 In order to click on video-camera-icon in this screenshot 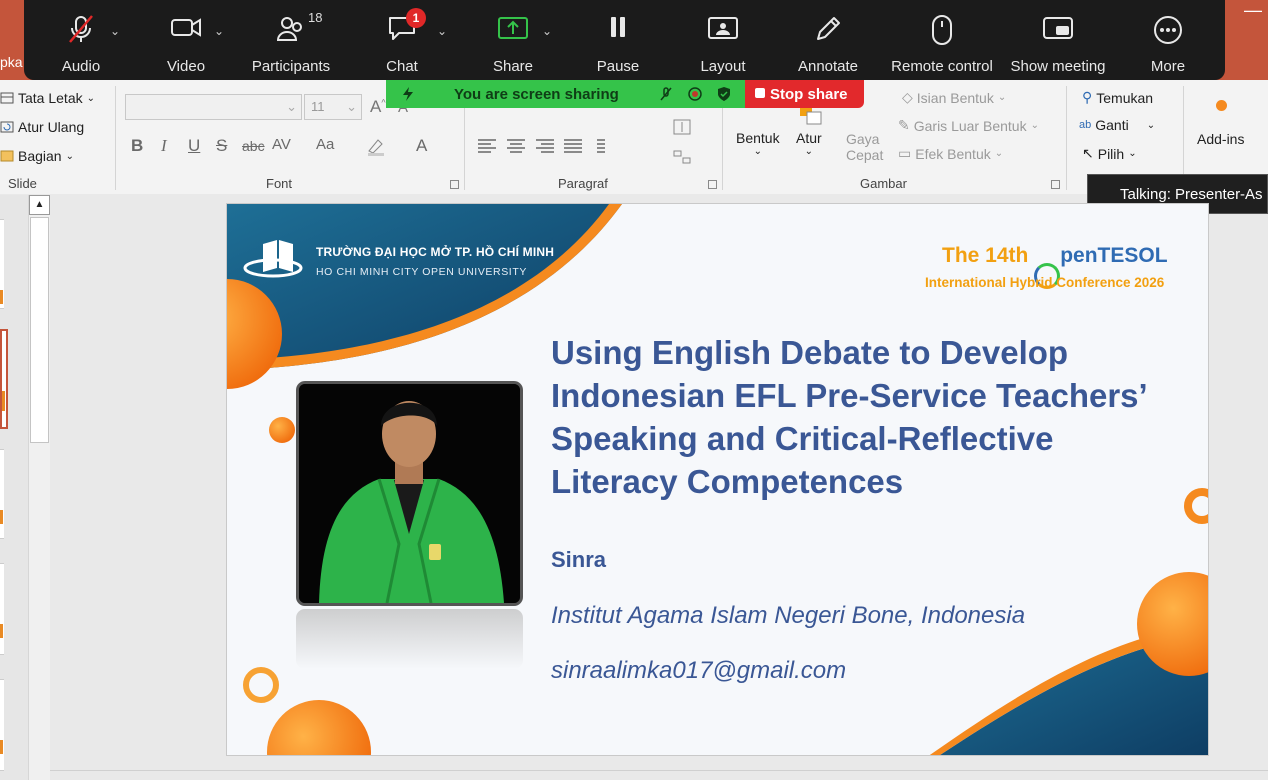, I will do `click(186, 27)`.